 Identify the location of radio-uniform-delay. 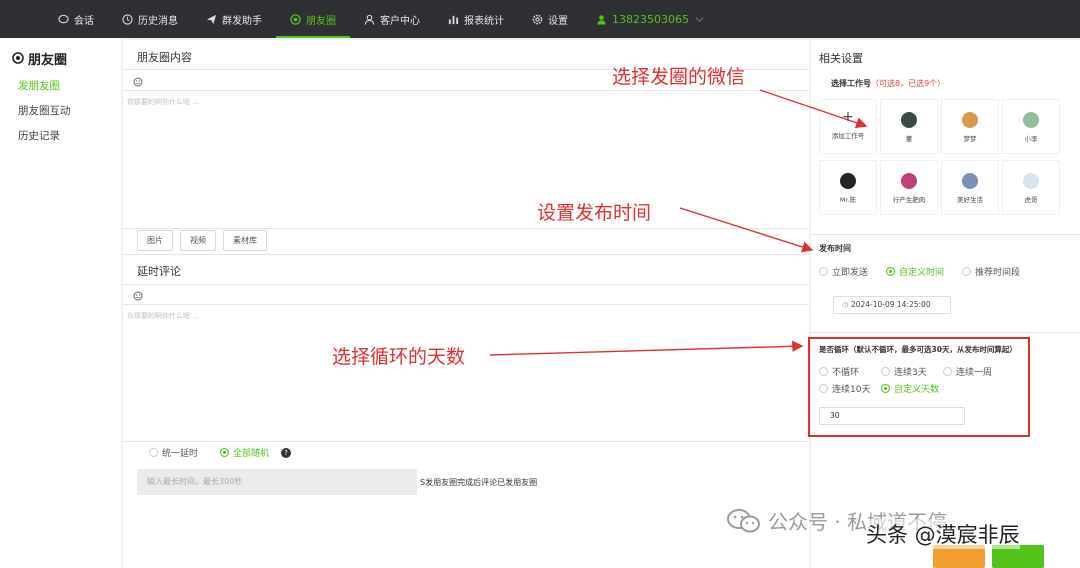
(153, 452).